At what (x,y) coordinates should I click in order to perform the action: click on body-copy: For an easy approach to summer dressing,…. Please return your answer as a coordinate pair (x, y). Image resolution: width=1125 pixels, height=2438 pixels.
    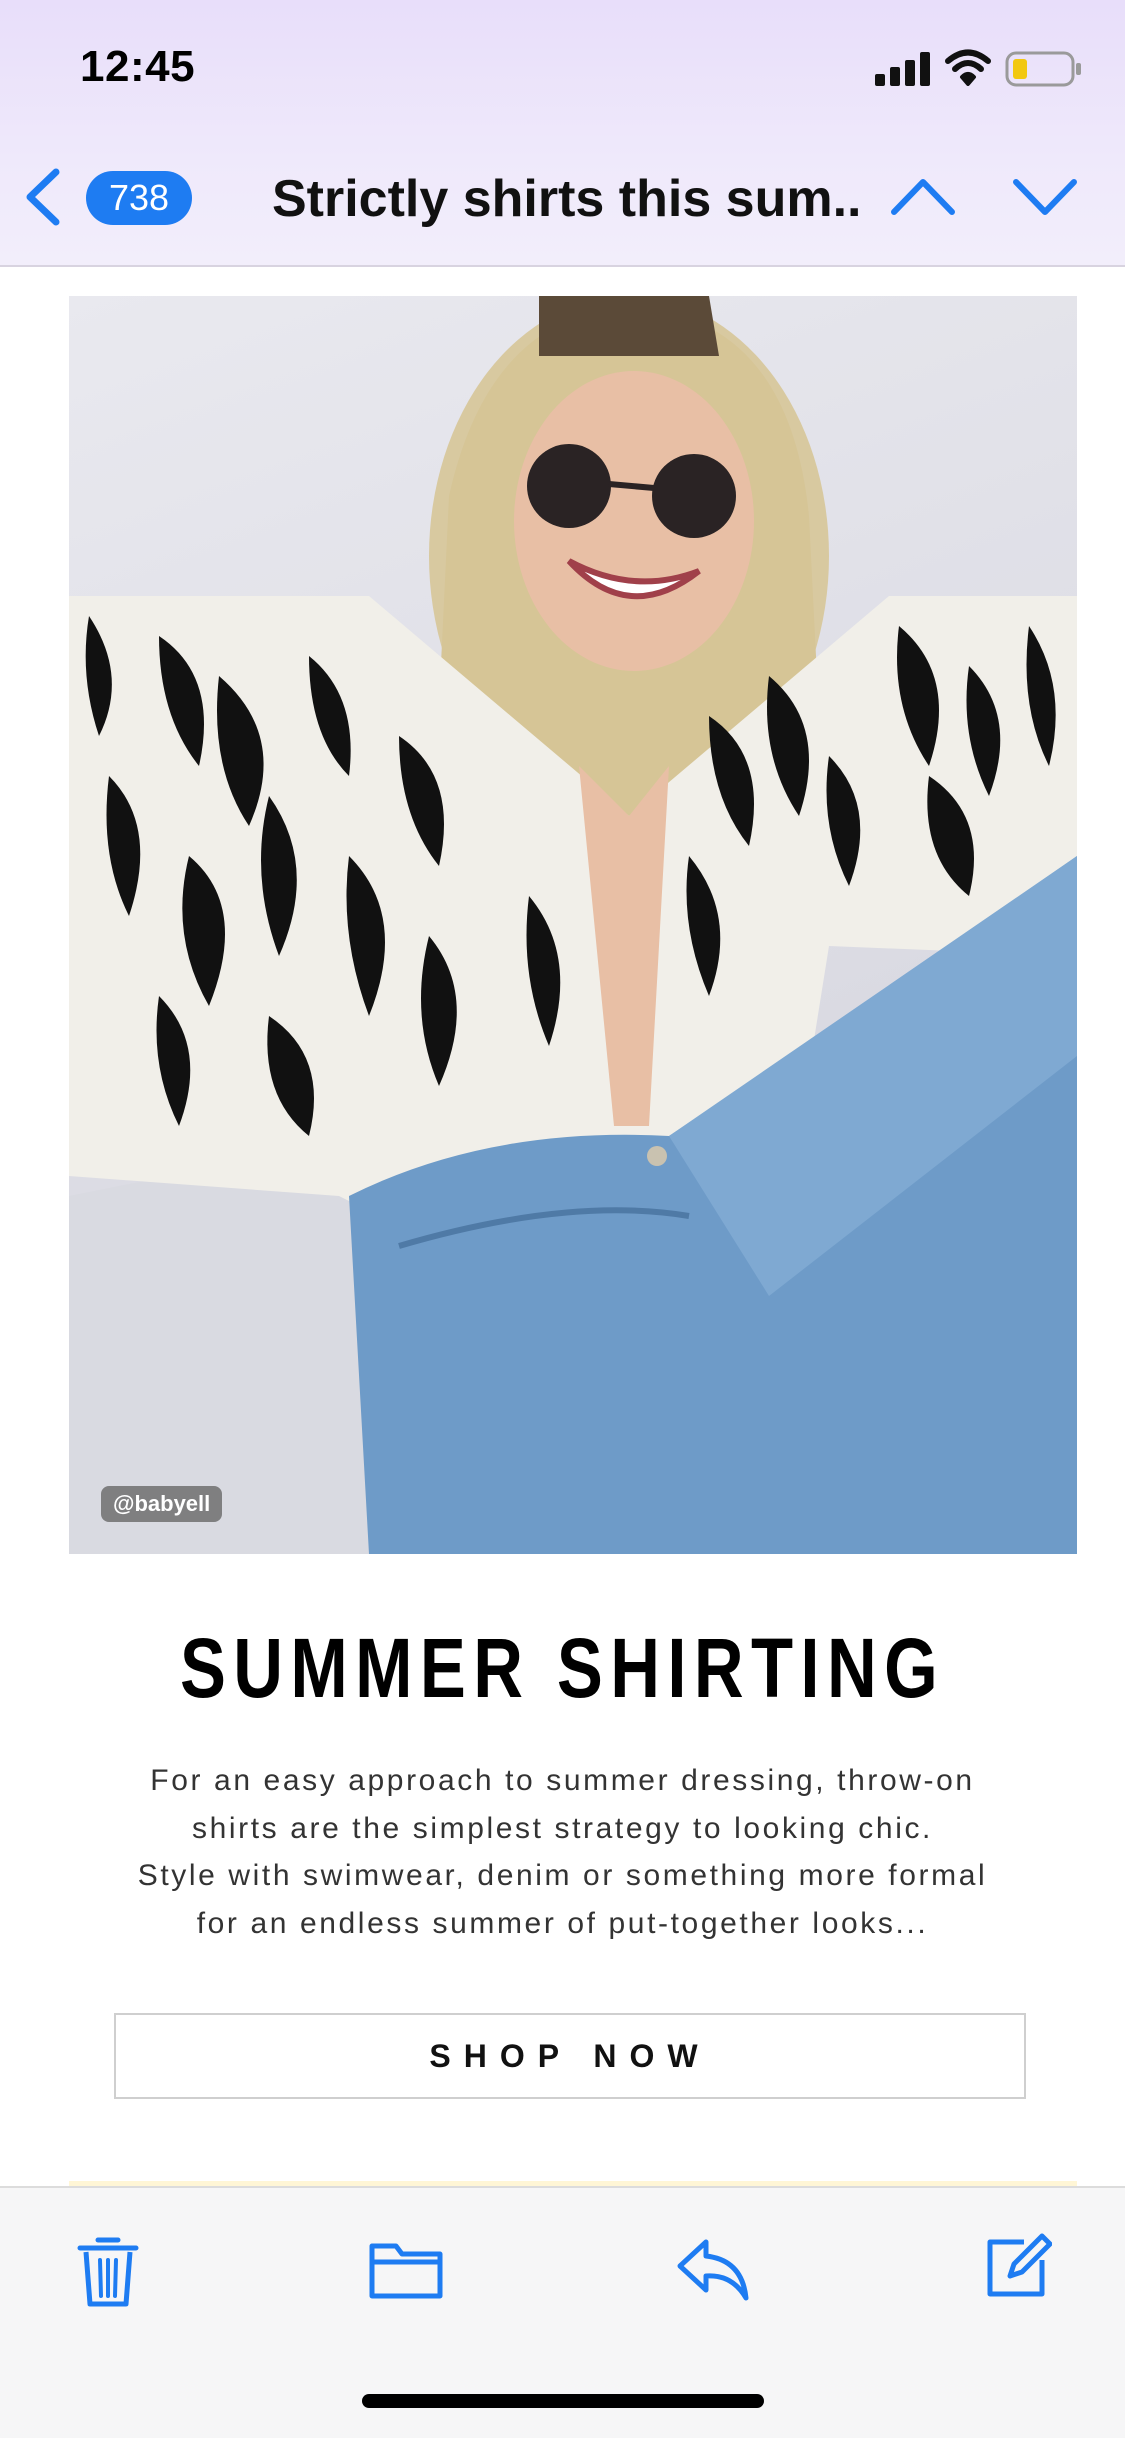
    Looking at the image, I should click on (562, 1852).